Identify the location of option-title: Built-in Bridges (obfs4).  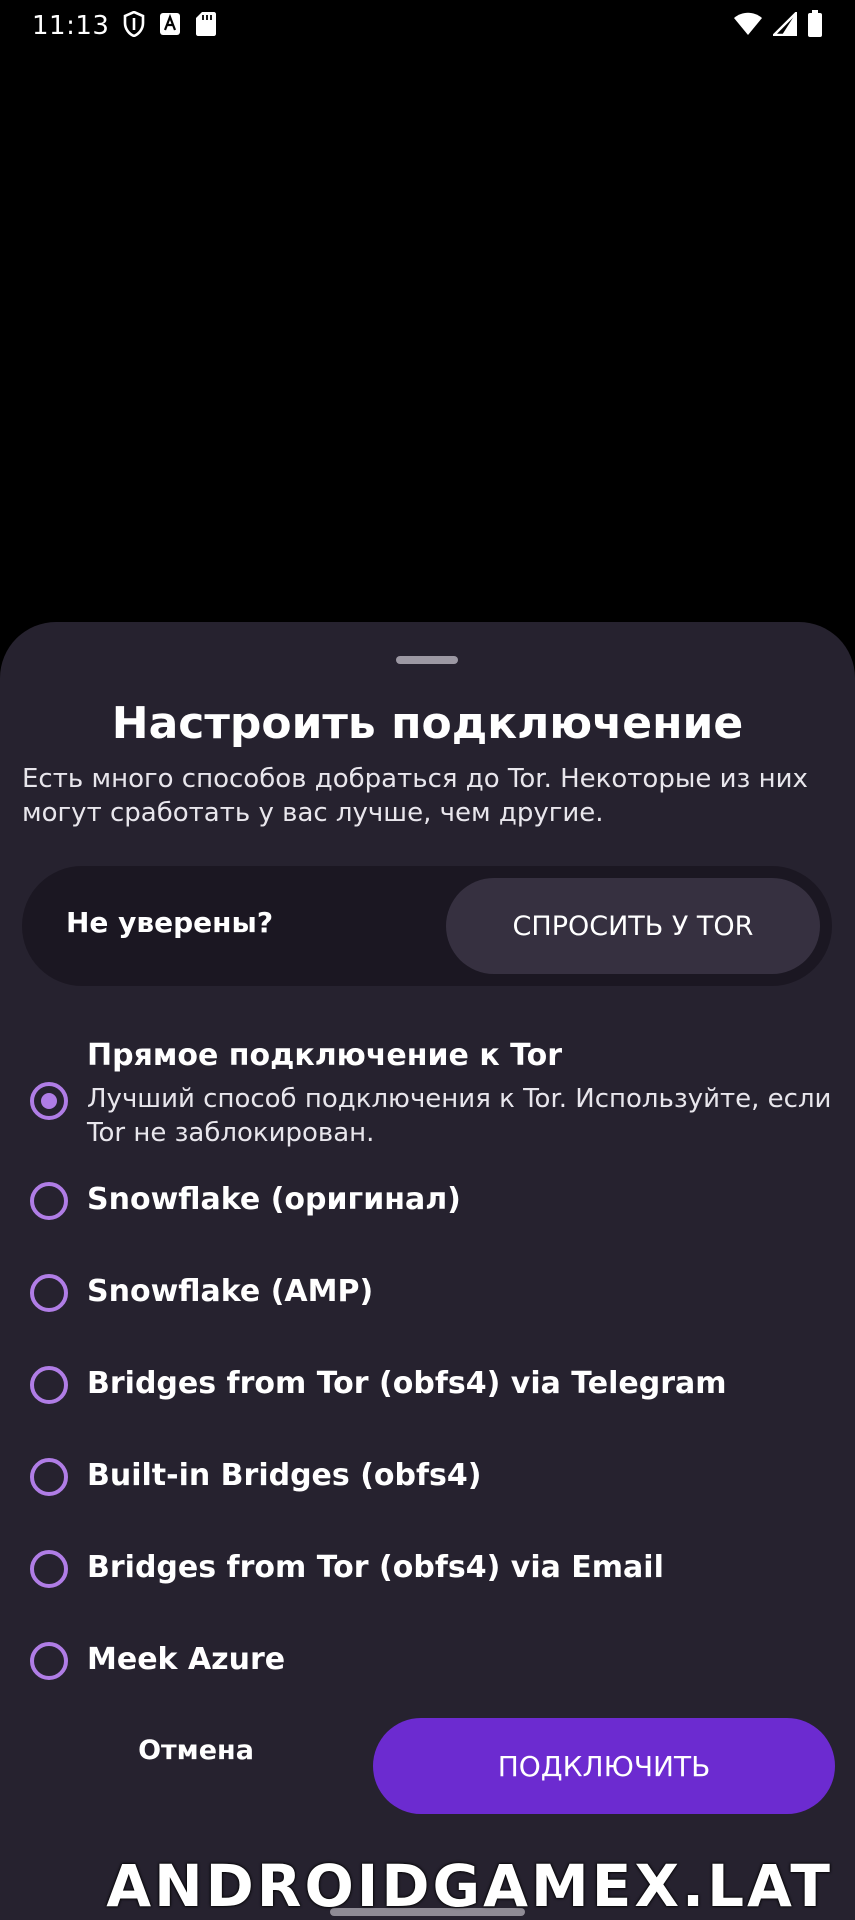
(284, 1475).